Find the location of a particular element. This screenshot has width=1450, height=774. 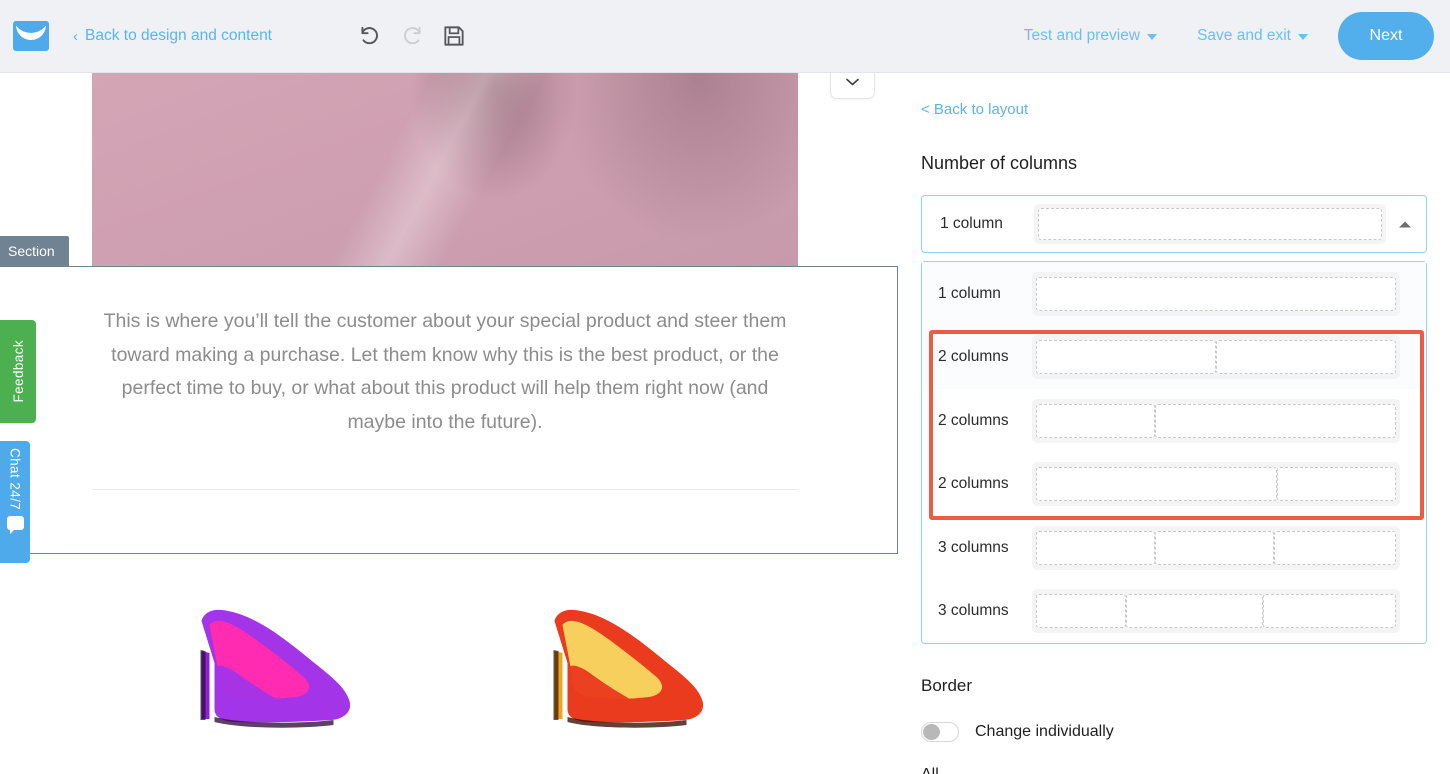

change-individually-toggle is located at coordinates (940, 732).